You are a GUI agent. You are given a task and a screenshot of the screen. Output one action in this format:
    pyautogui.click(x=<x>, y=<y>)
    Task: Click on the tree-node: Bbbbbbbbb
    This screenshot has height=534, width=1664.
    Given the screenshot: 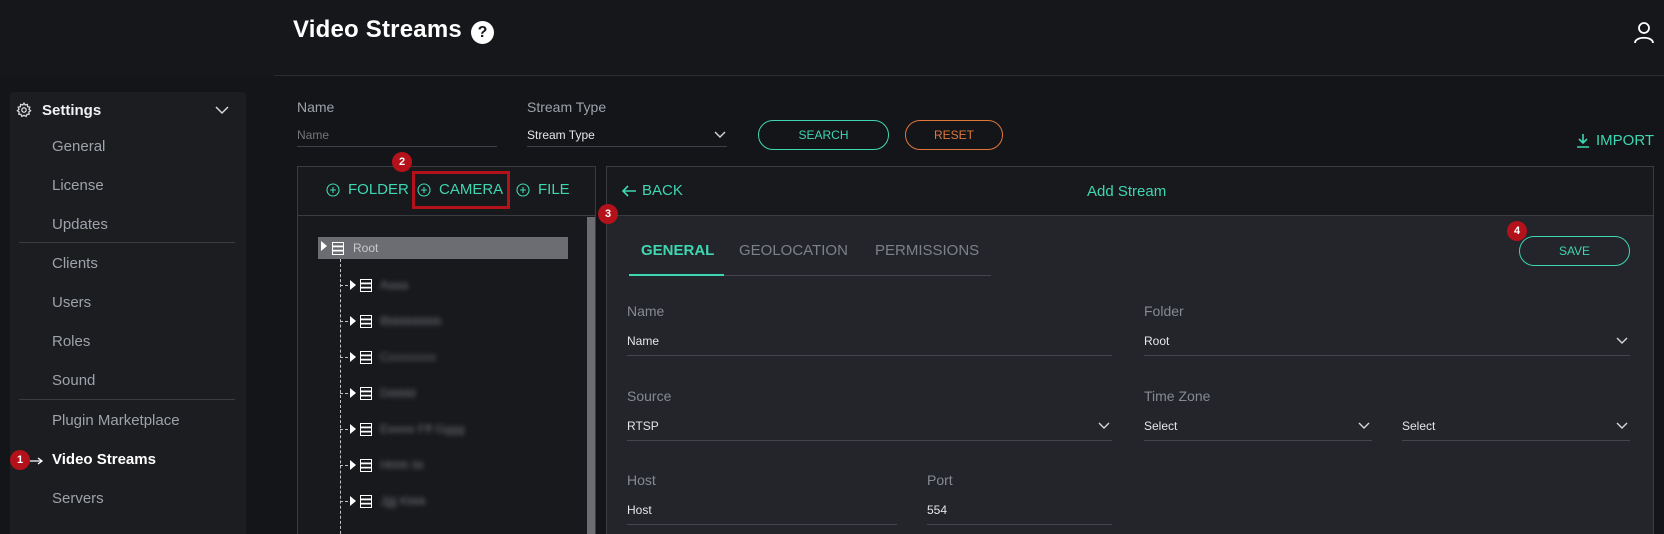 What is the action you would take?
    pyautogui.click(x=440, y=321)
    